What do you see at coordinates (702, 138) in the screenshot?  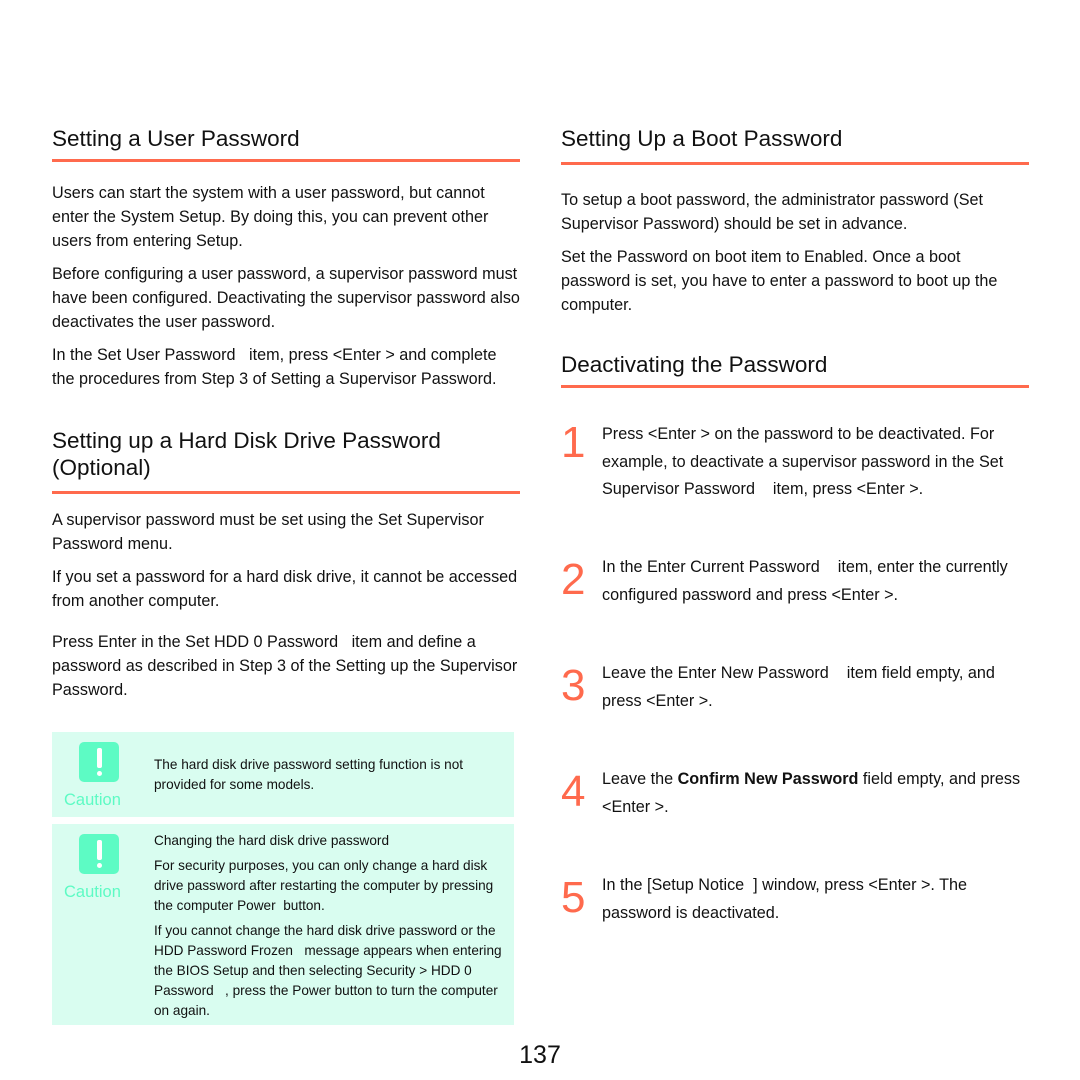 I see `section-heading-boot-password: Setting Up a Boot Password` at bounding box center [702, 138].